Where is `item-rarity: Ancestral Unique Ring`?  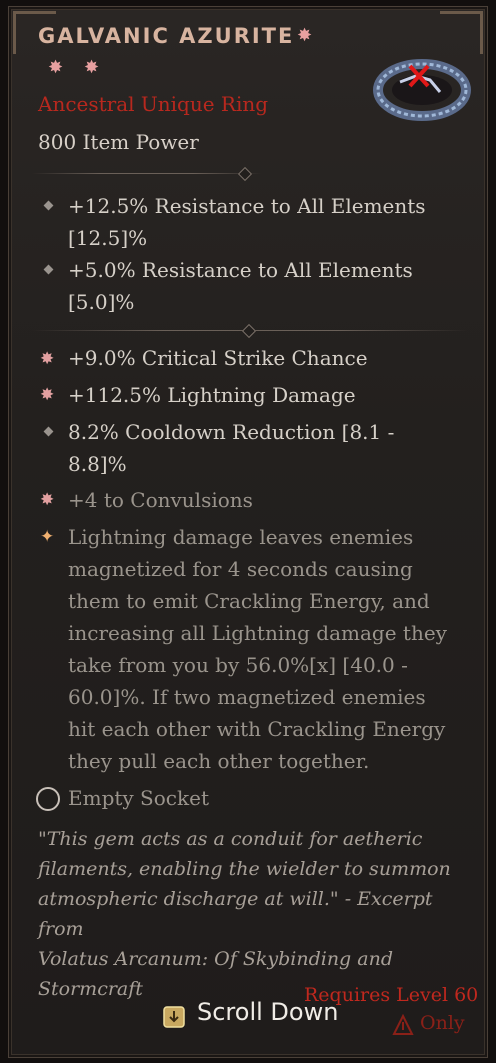
item-rarity: Ancestral Unique Ring is located at coordinates (153, 104).